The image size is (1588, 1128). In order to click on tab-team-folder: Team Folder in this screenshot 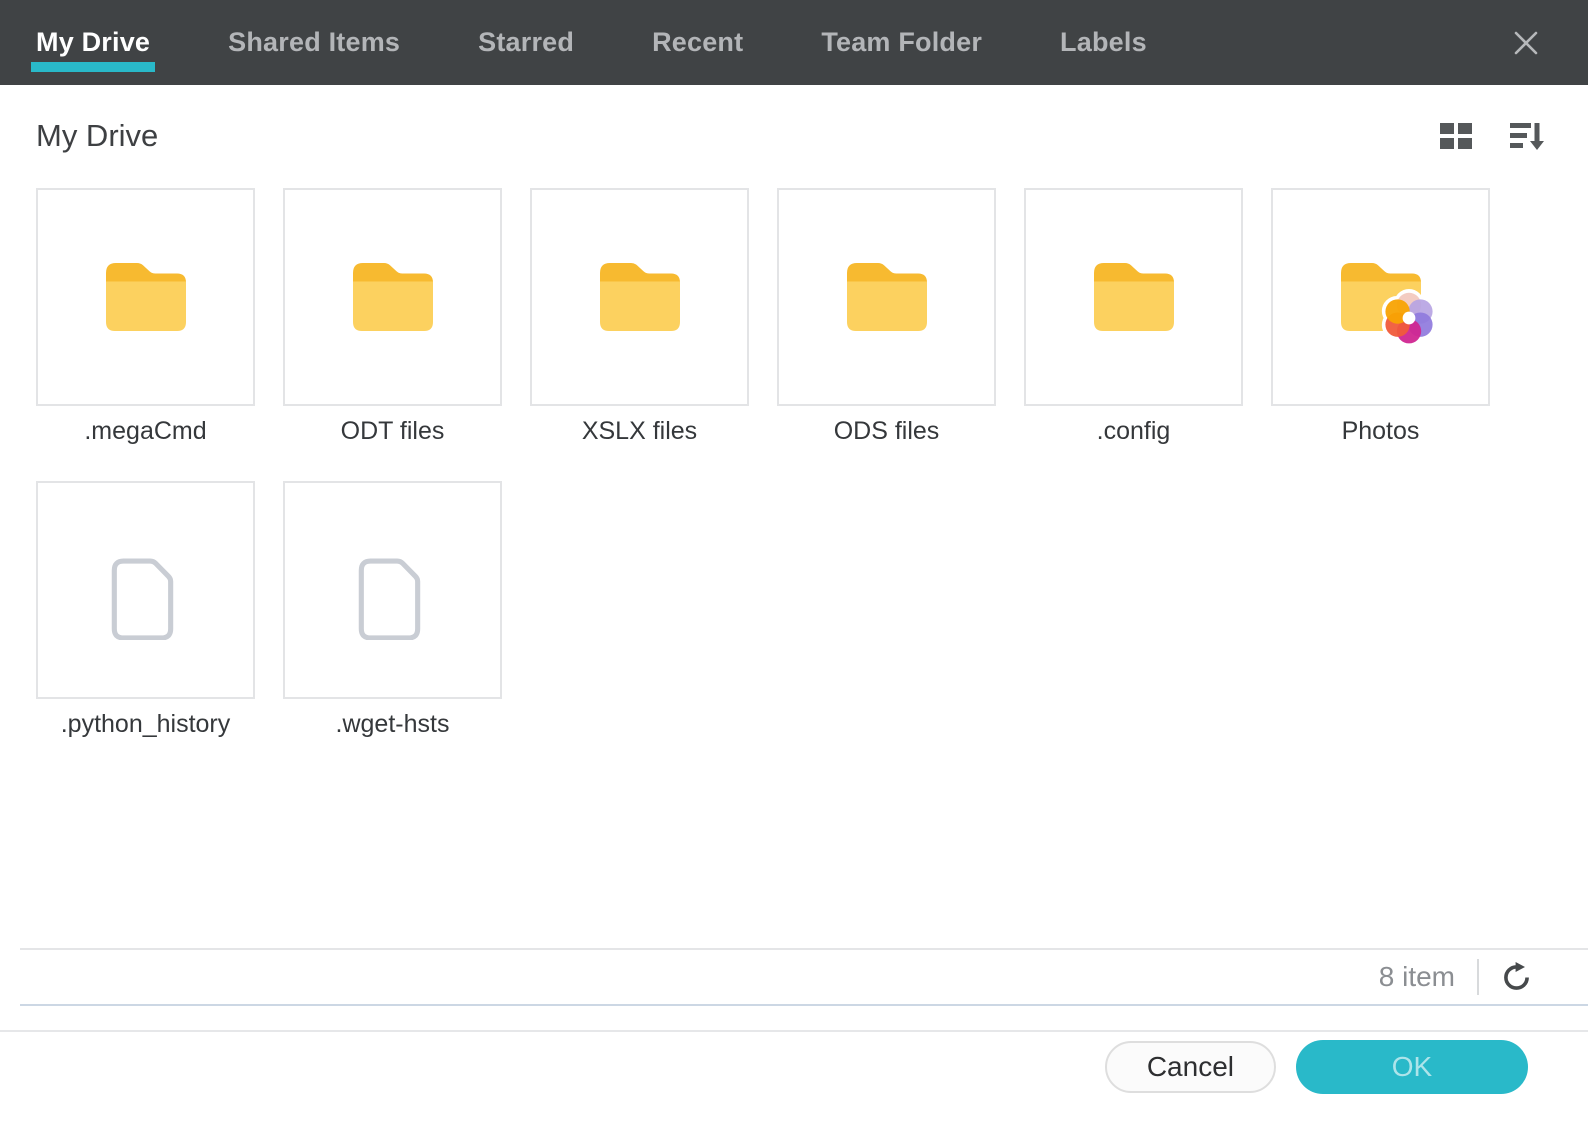, I will do `click(901, 42)`.